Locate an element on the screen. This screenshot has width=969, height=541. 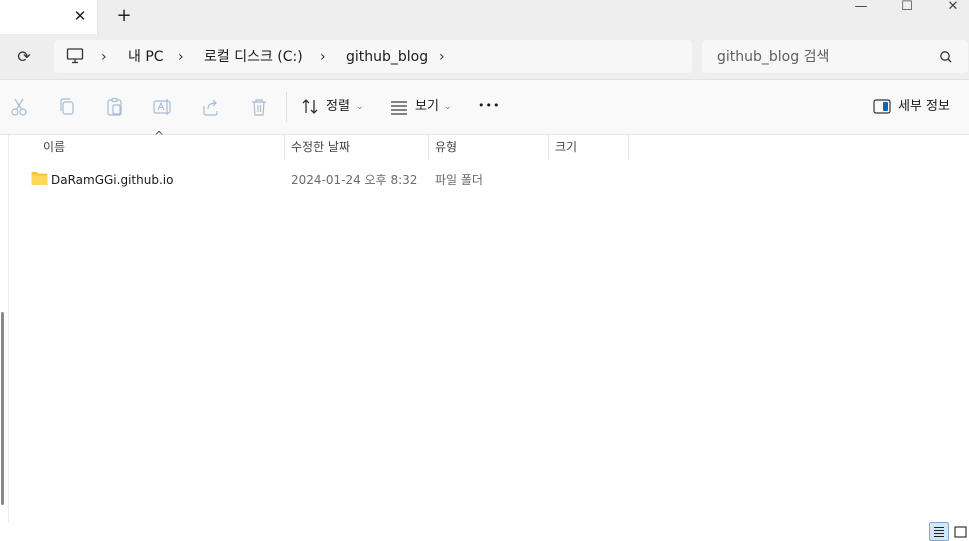
title-bar is located at coordinates (484, 17).